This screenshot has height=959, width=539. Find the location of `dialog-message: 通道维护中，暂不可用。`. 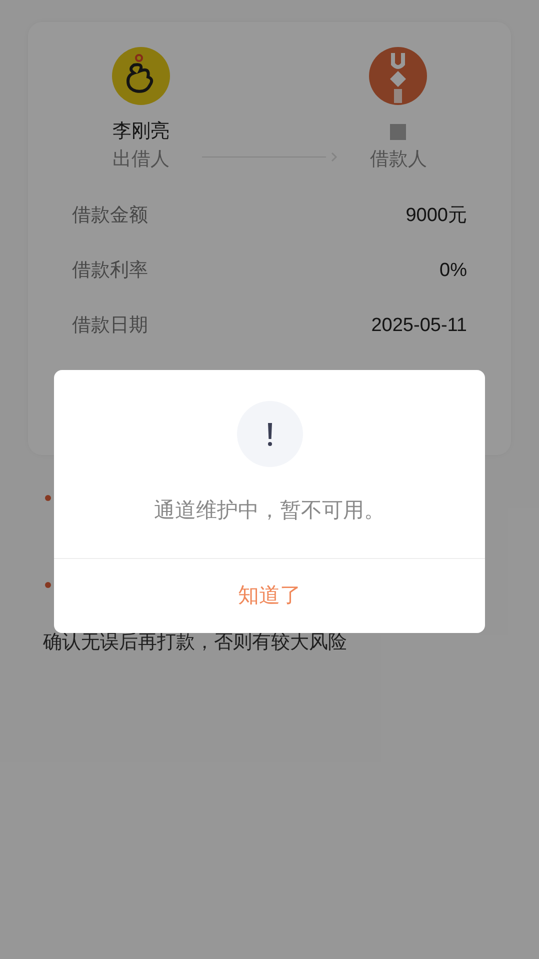

dialog-message: 通道维护中，暂不可用。 is located at coordinates (269, 511).